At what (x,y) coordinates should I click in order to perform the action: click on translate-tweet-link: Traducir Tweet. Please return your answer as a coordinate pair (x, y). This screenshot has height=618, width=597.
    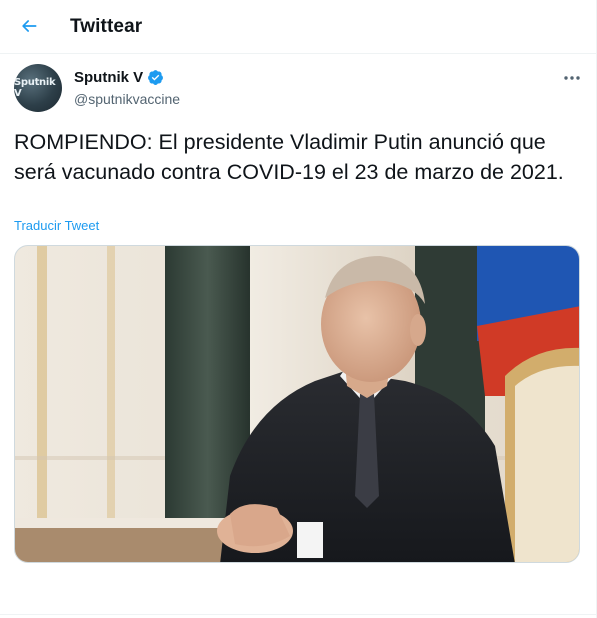
    Looking at the image, I should click on (56, 225).